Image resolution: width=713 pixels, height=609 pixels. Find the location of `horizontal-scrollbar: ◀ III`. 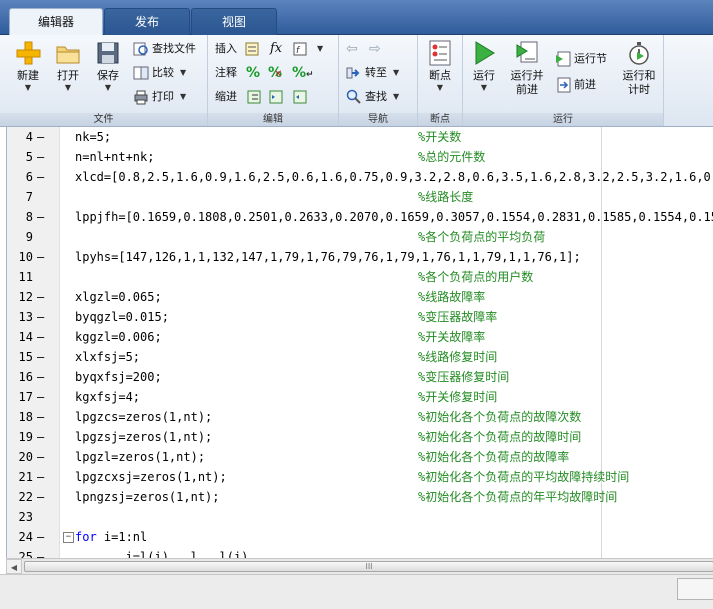

horizontal-scrollbar: ◀ III is located at coordinates (359, 566).